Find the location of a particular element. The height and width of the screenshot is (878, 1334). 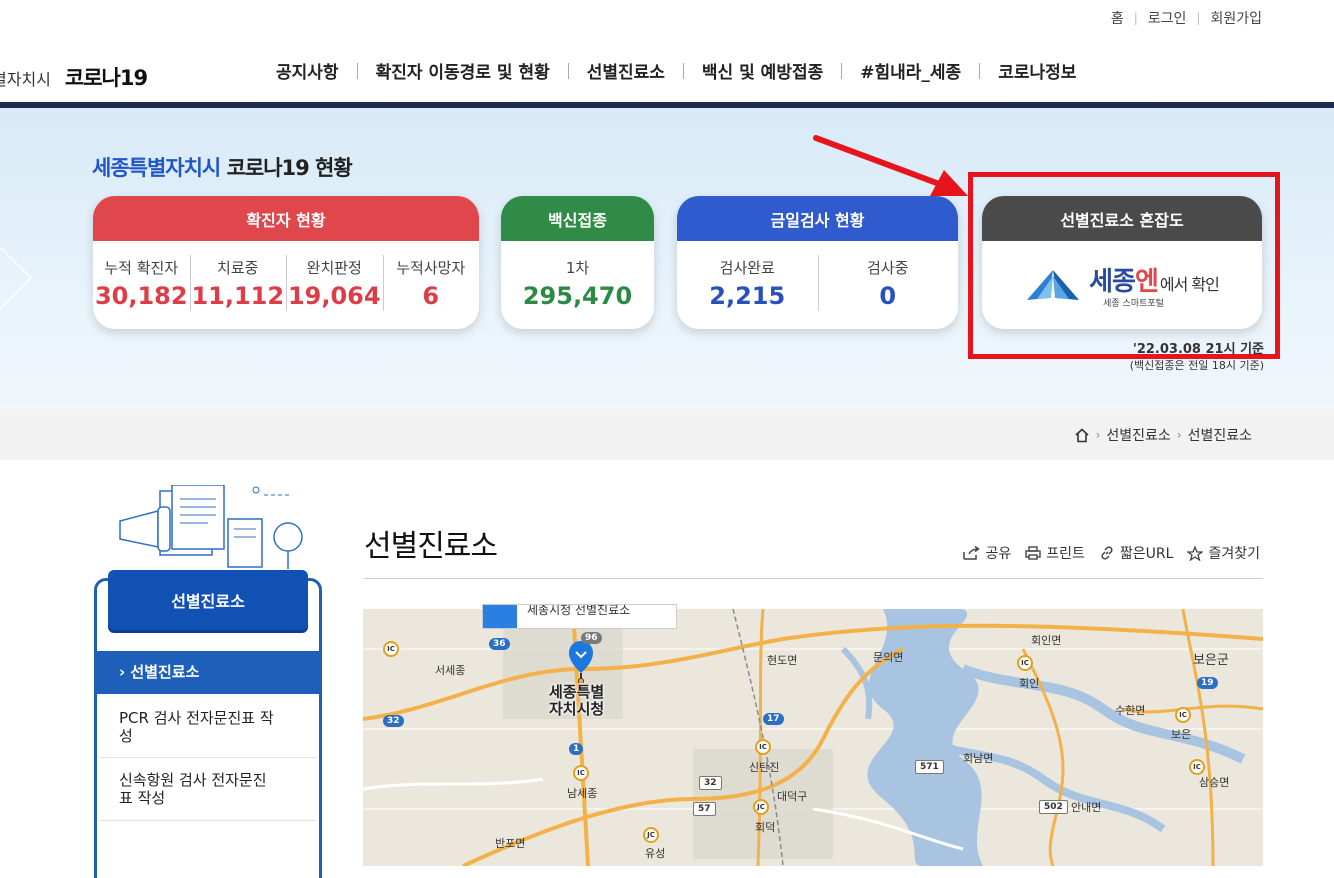

link-icon is located at coordinates (1107, 553).